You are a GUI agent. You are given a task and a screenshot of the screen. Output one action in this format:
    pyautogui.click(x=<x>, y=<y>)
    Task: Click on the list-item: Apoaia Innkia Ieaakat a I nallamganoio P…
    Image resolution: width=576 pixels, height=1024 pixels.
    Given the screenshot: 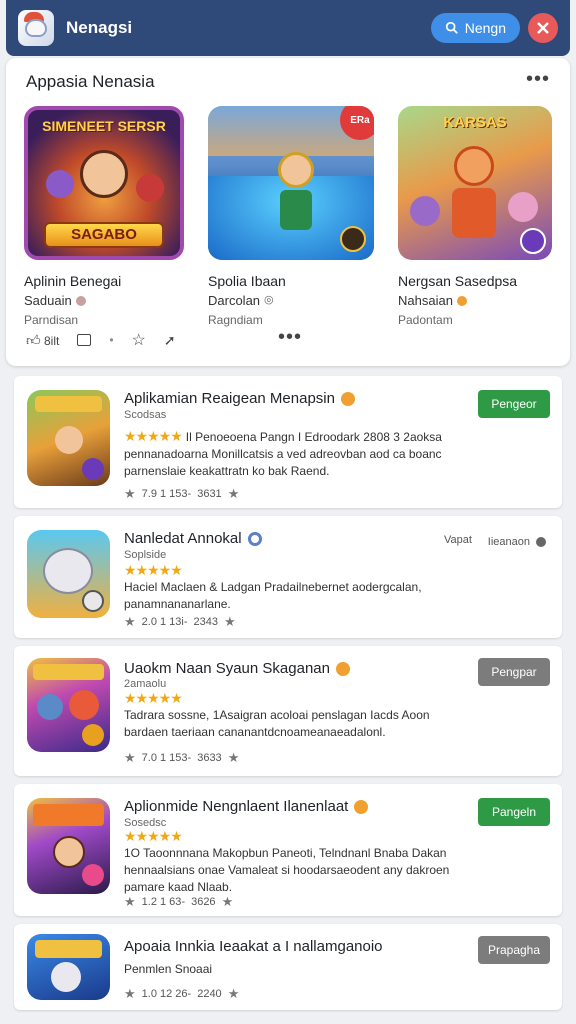 What is the action you would take?
    pyautogui.click(x=288, y=967)
    